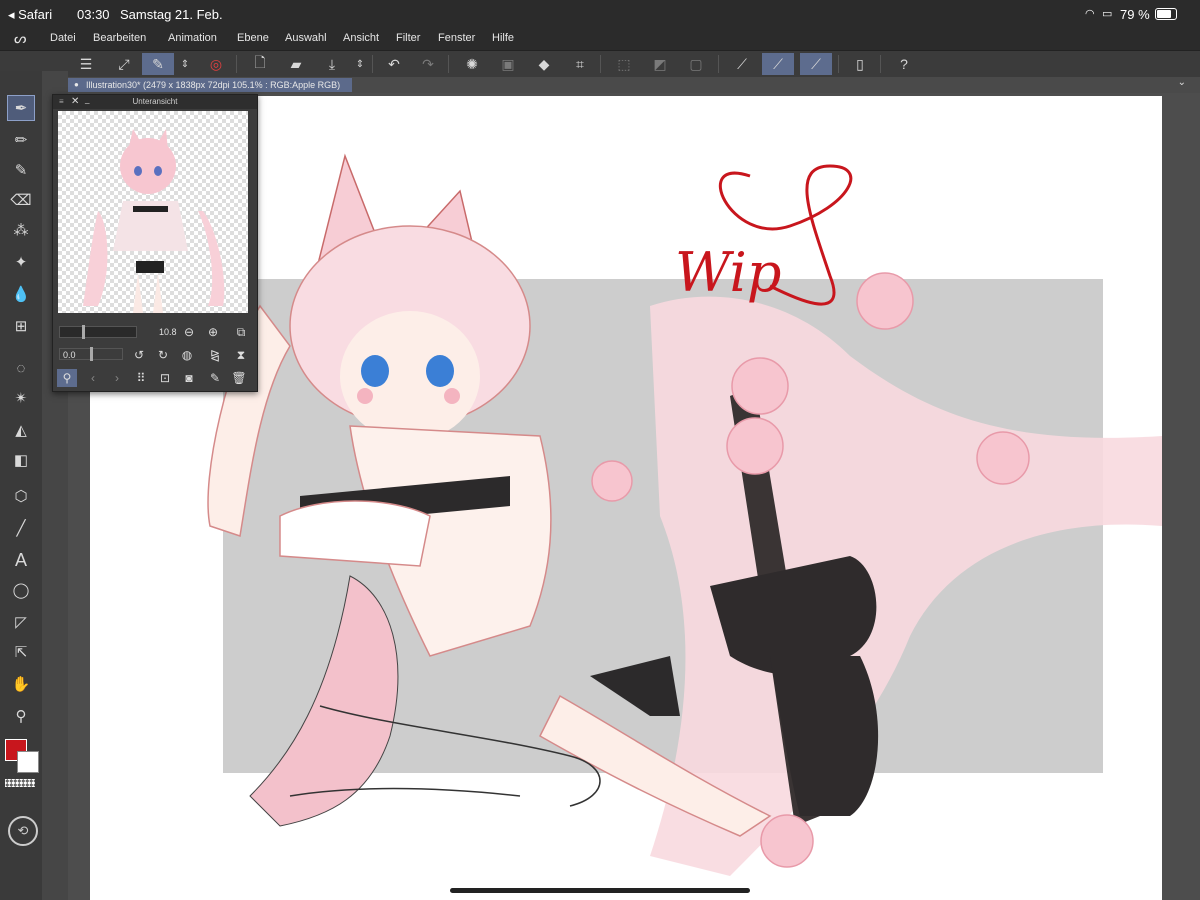  Describe the element at coordinates (63, 38) in the screenshot. I see `menu-datei: Datei` at that location.